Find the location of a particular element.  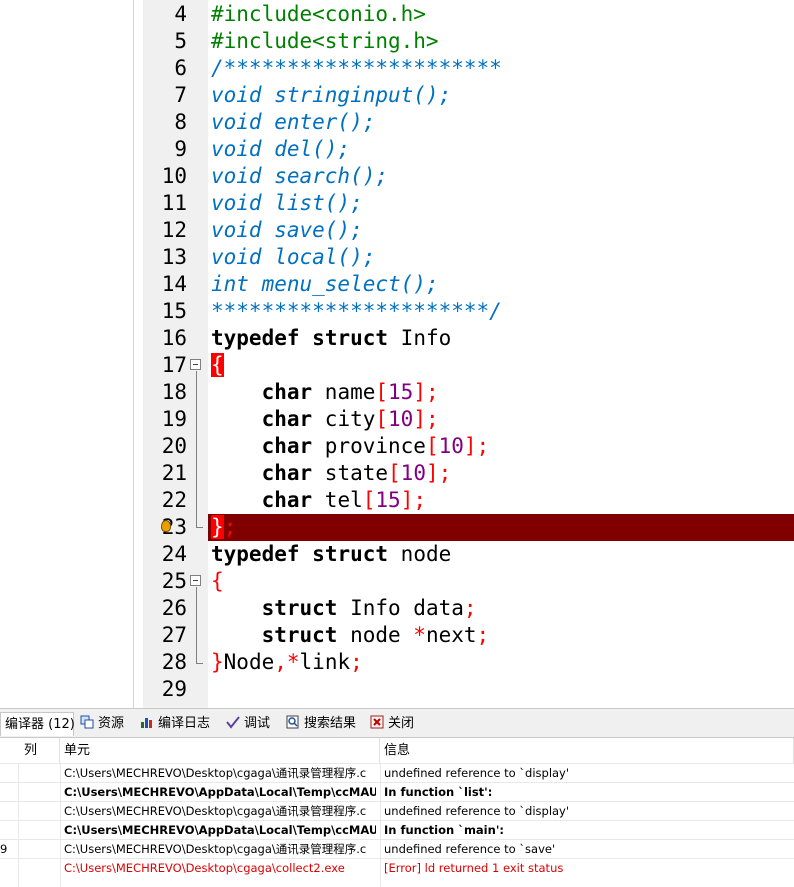

line-number: 26 is located at coordinates (174, 608).